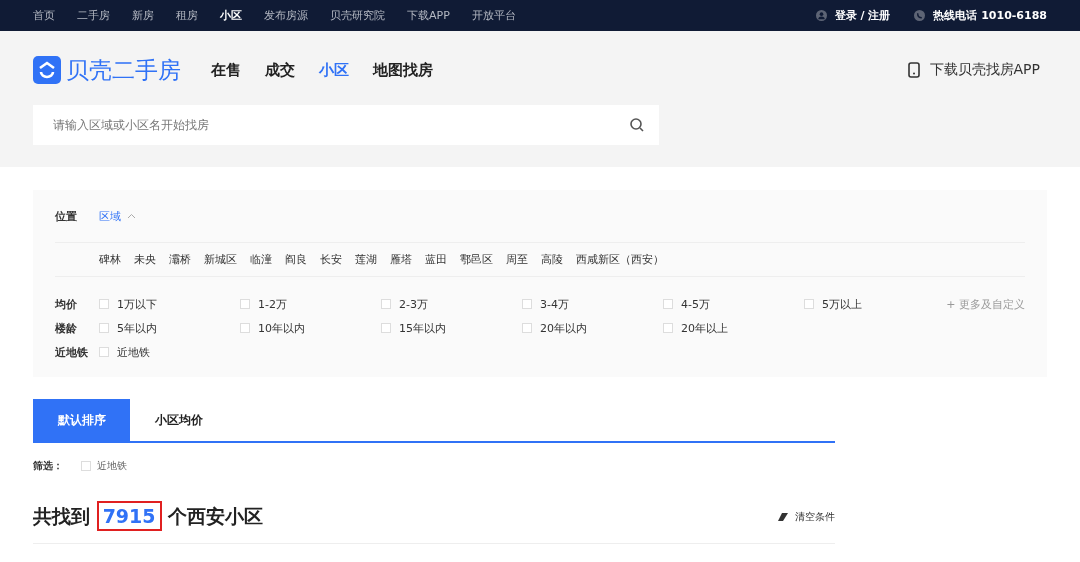 This screenshot has width=1080, height=562. Describe the element at coordinates (984, 70) in the screenshot. I see `app-download-link: 下载贝壳找房APP` at that location.